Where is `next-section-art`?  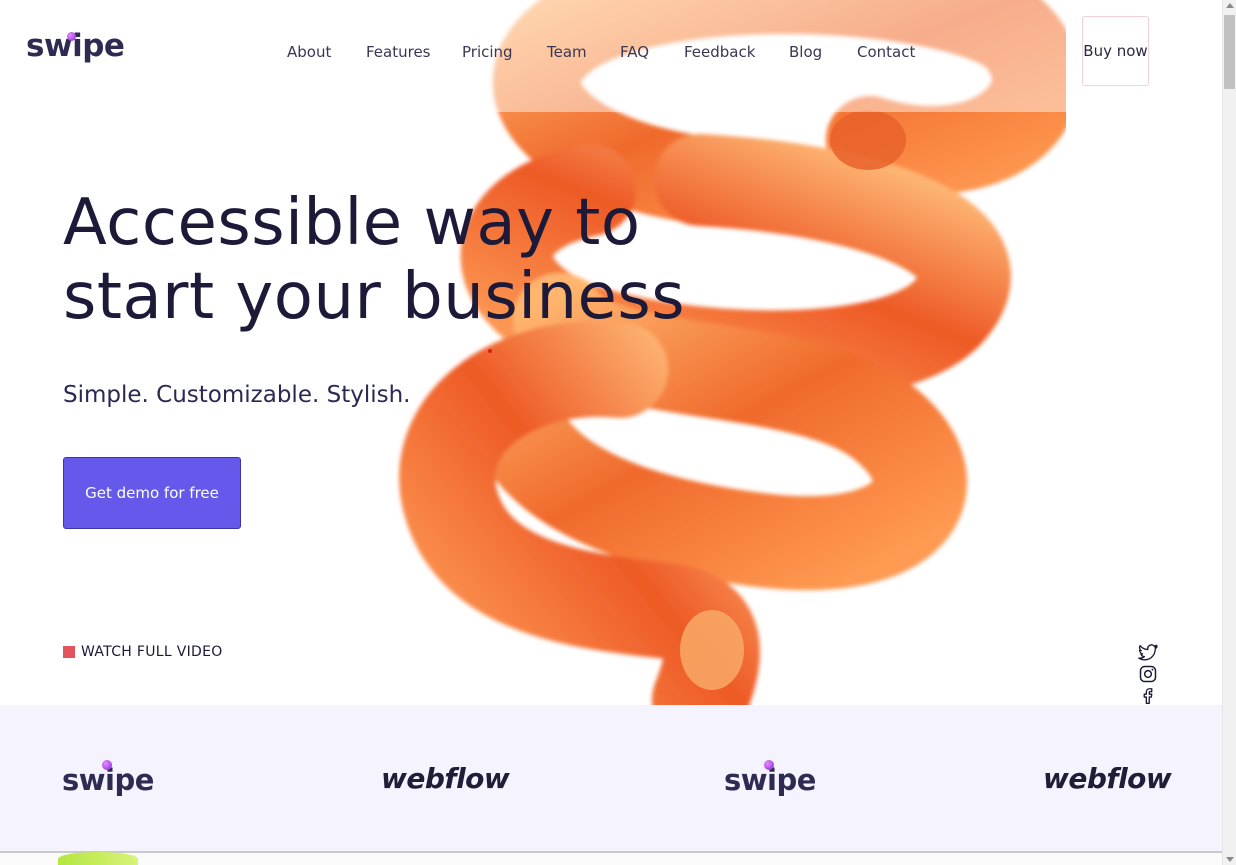
next-section-art is located at coordinates (98, 858).